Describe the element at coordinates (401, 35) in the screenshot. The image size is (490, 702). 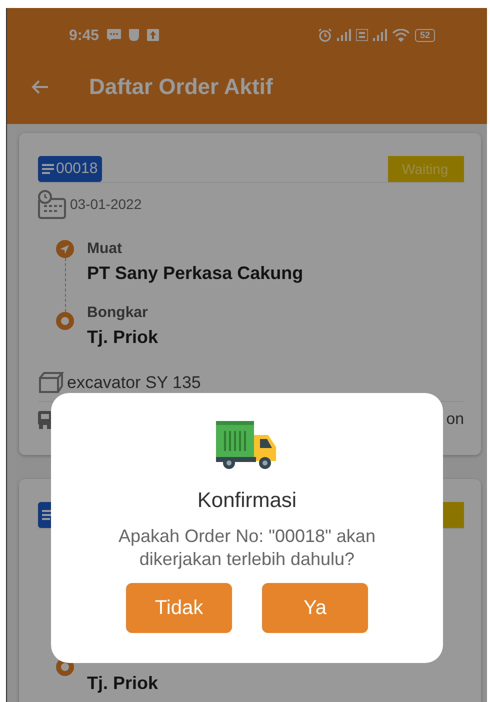
I see `wifi-icon` at that location.